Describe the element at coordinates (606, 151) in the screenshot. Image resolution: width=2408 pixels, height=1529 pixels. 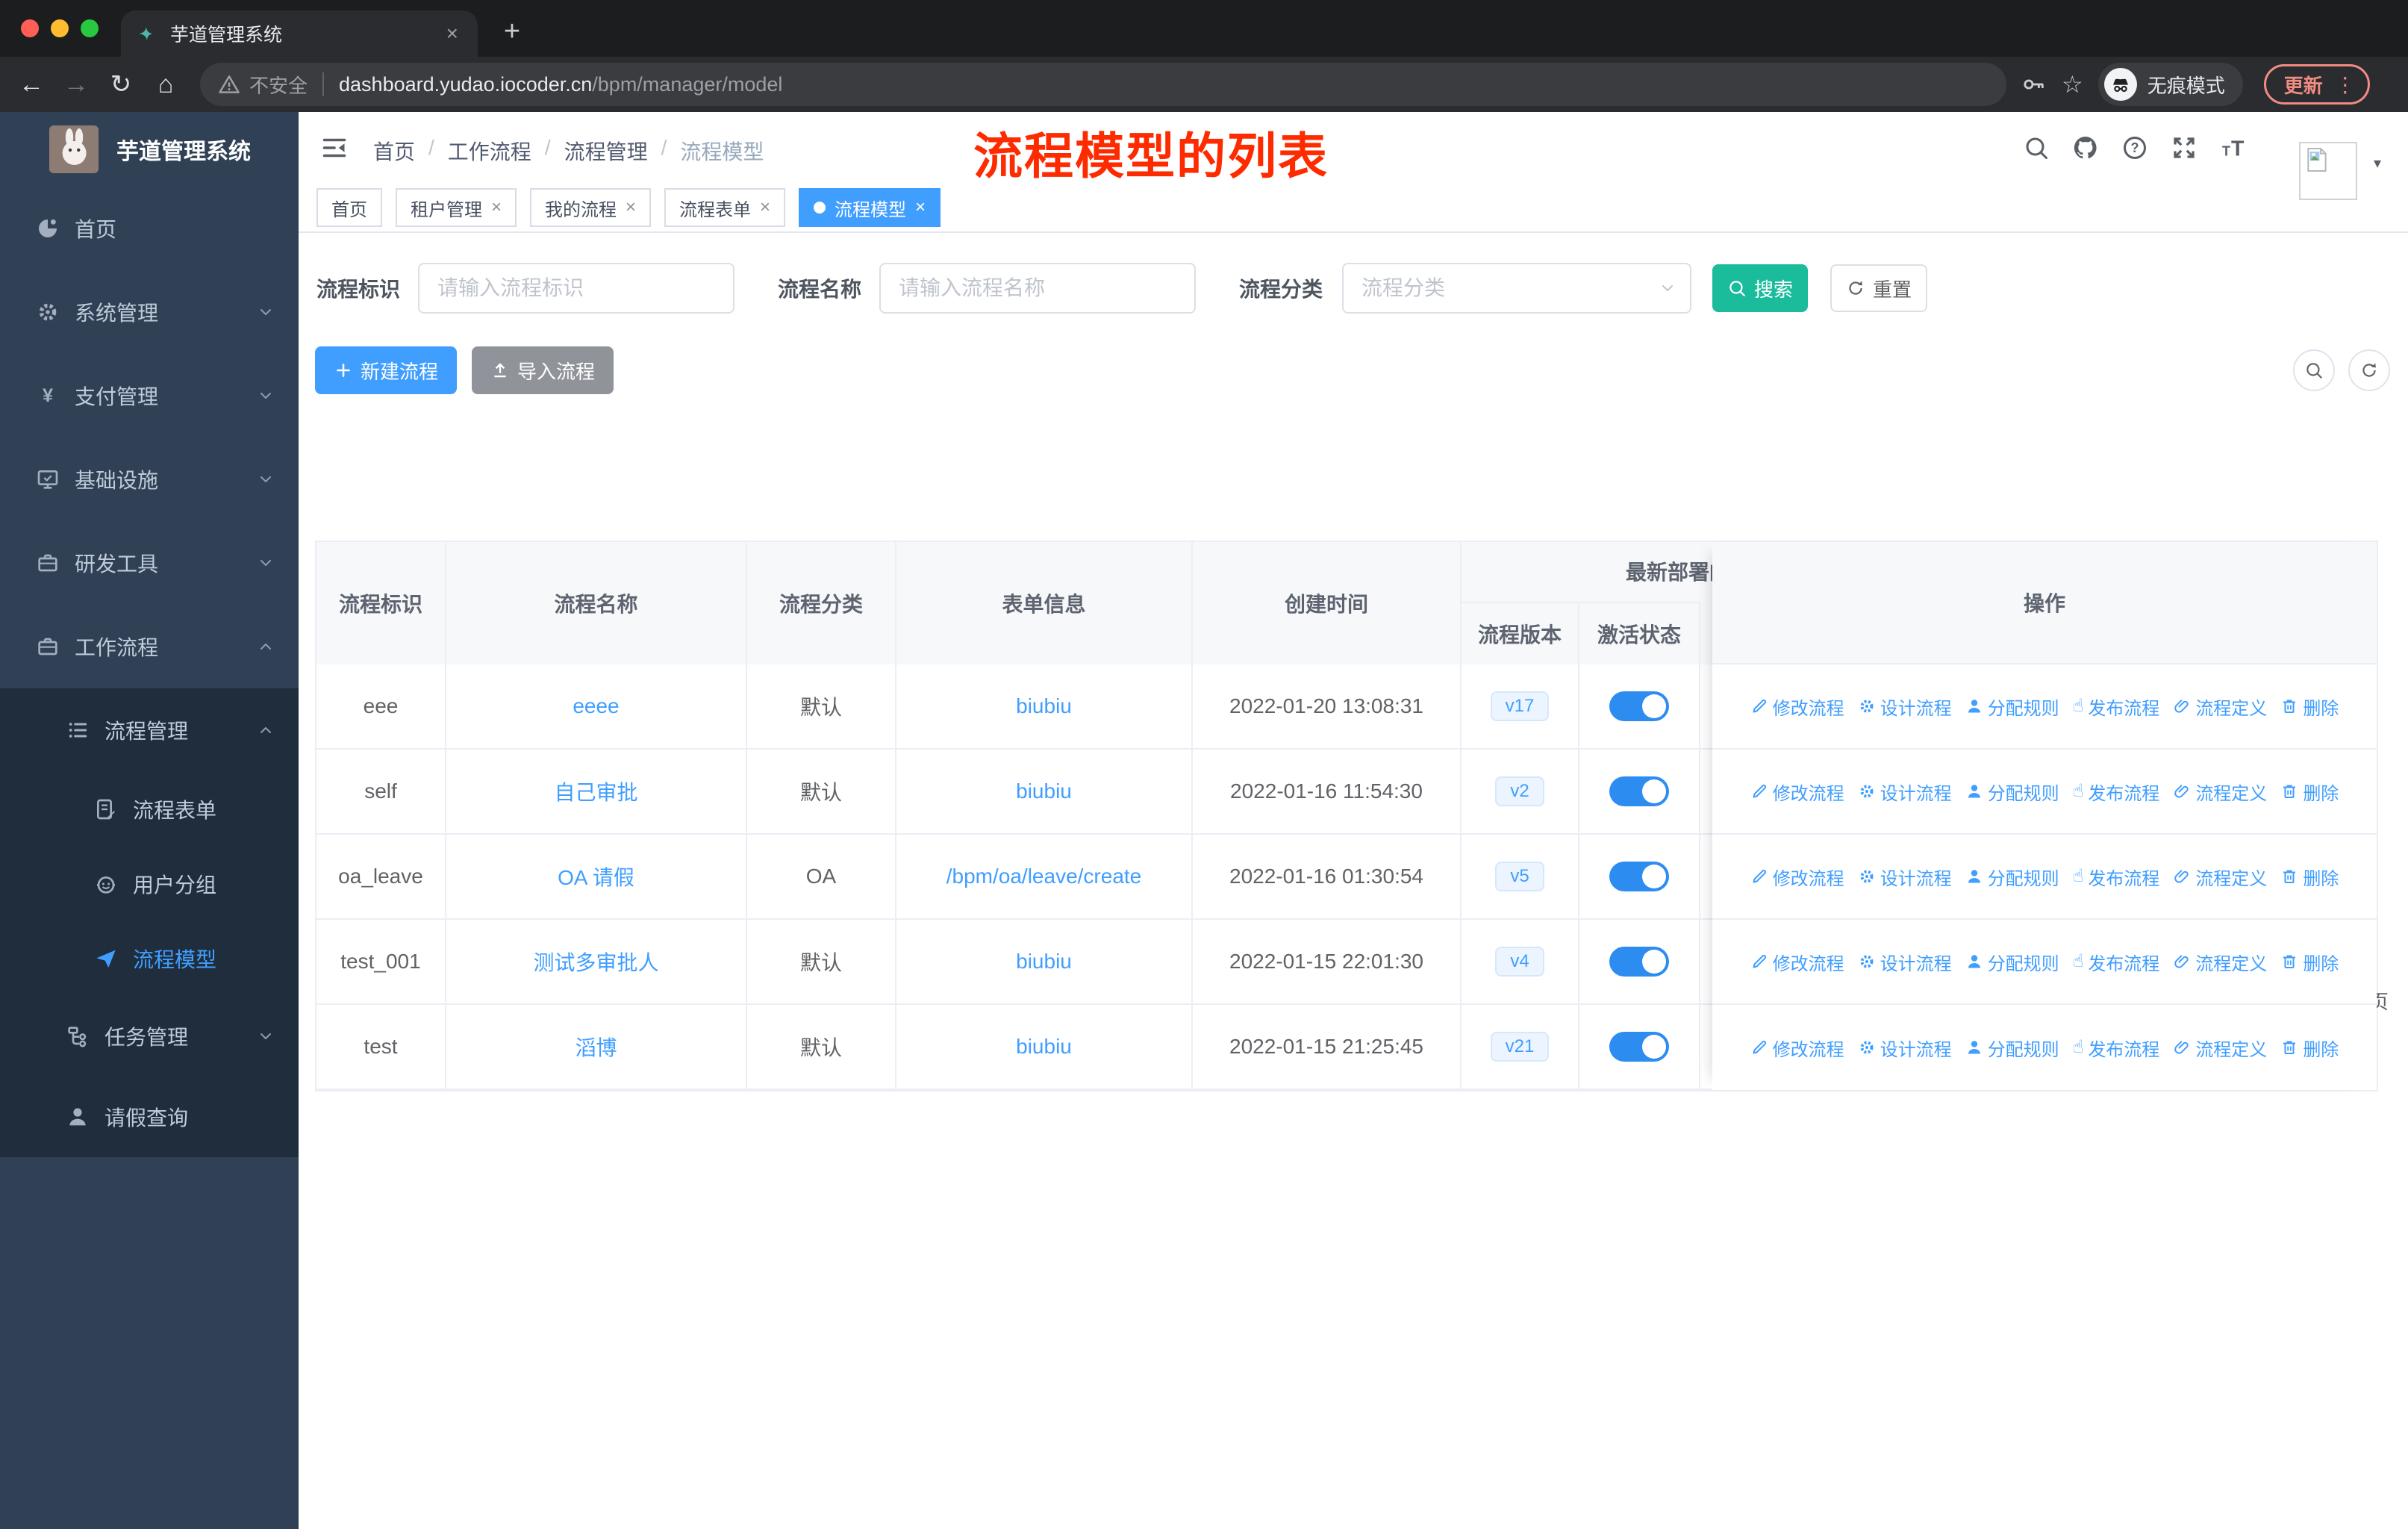
I see `breadcrumb-item: 流程管理` at that location.